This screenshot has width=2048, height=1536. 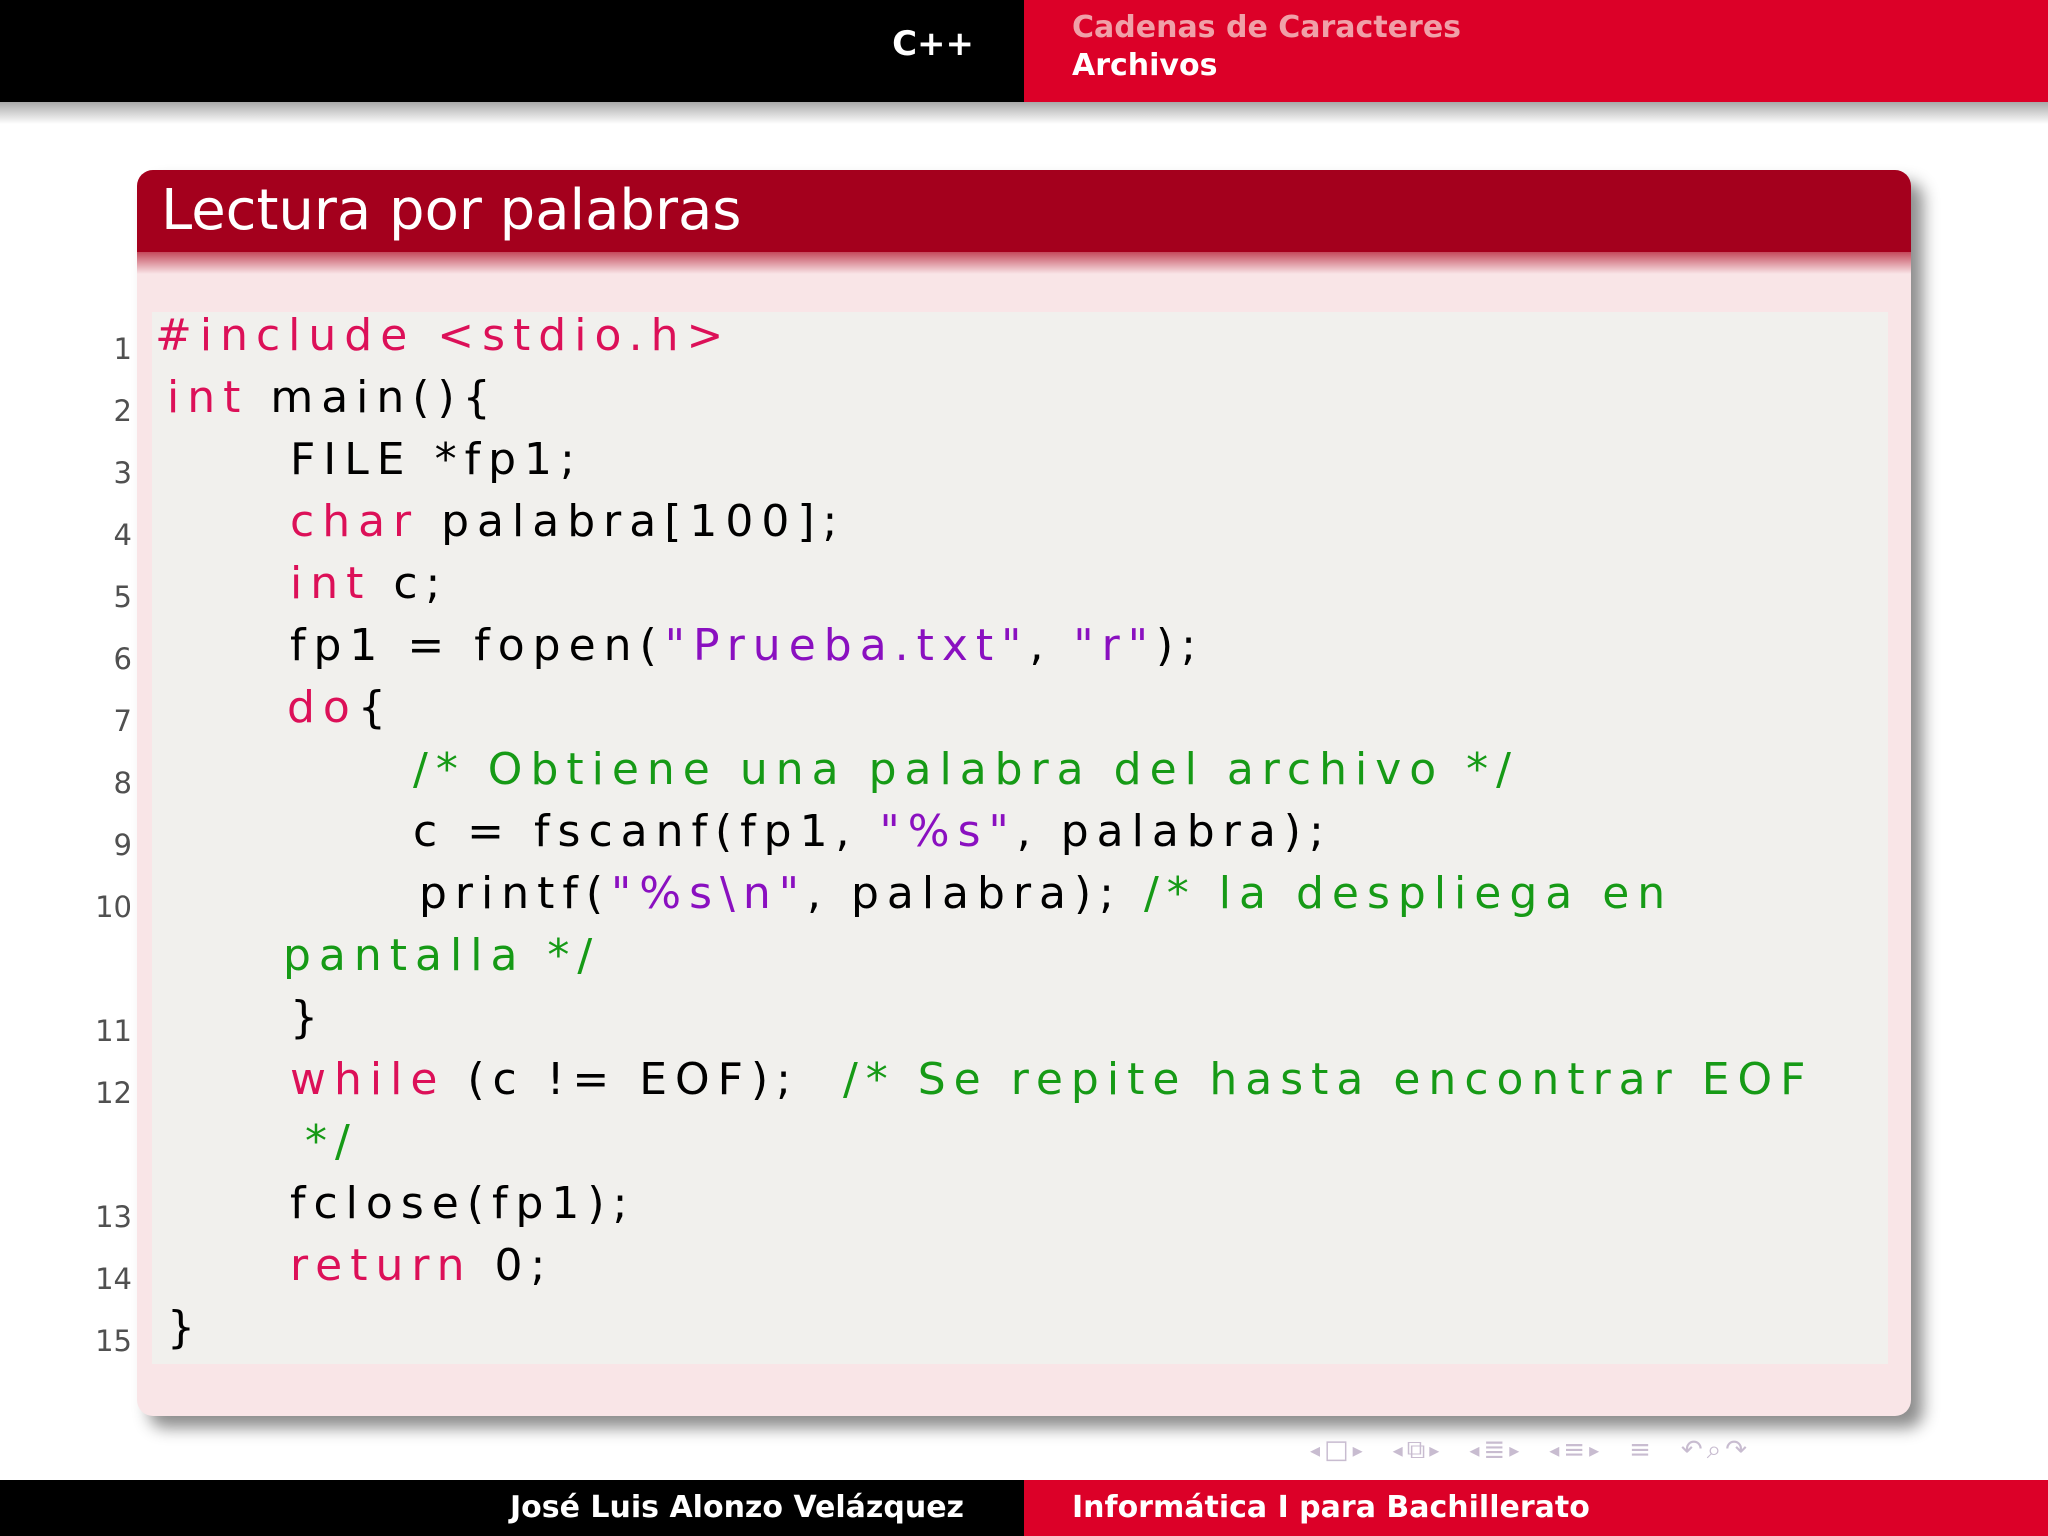 What do you see at coordinates (512, 51) in the screenshot?
I see `header-left-panel: C++` at bounding box center [512, 51].